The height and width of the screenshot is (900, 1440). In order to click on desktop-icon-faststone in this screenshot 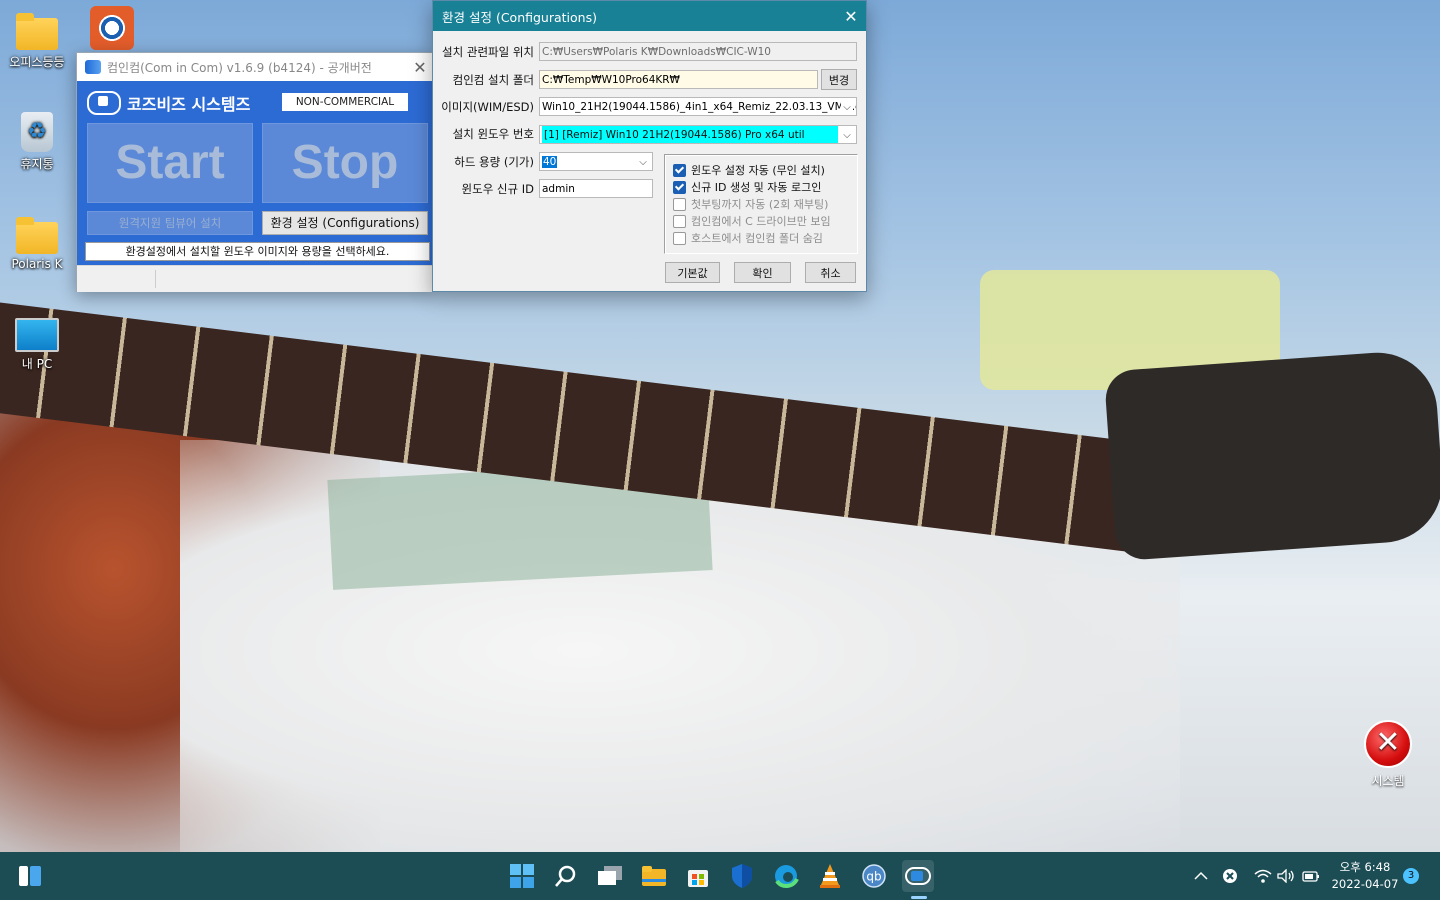, I will do `click(112, 29)`.